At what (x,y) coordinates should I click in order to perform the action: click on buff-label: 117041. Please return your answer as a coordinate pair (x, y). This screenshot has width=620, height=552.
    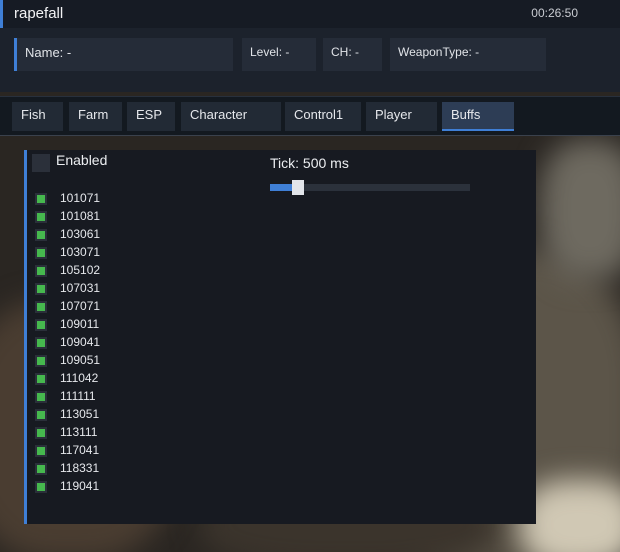
    Looking at the image, I should click on (80, 450).